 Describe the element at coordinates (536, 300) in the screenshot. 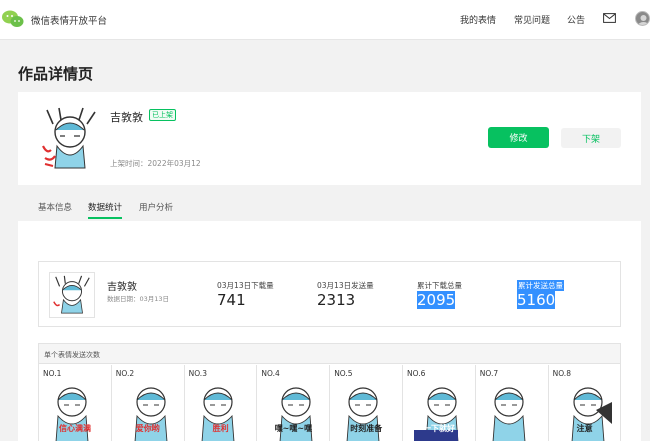

I see `stat-value-total-sends: 5160` at that location.